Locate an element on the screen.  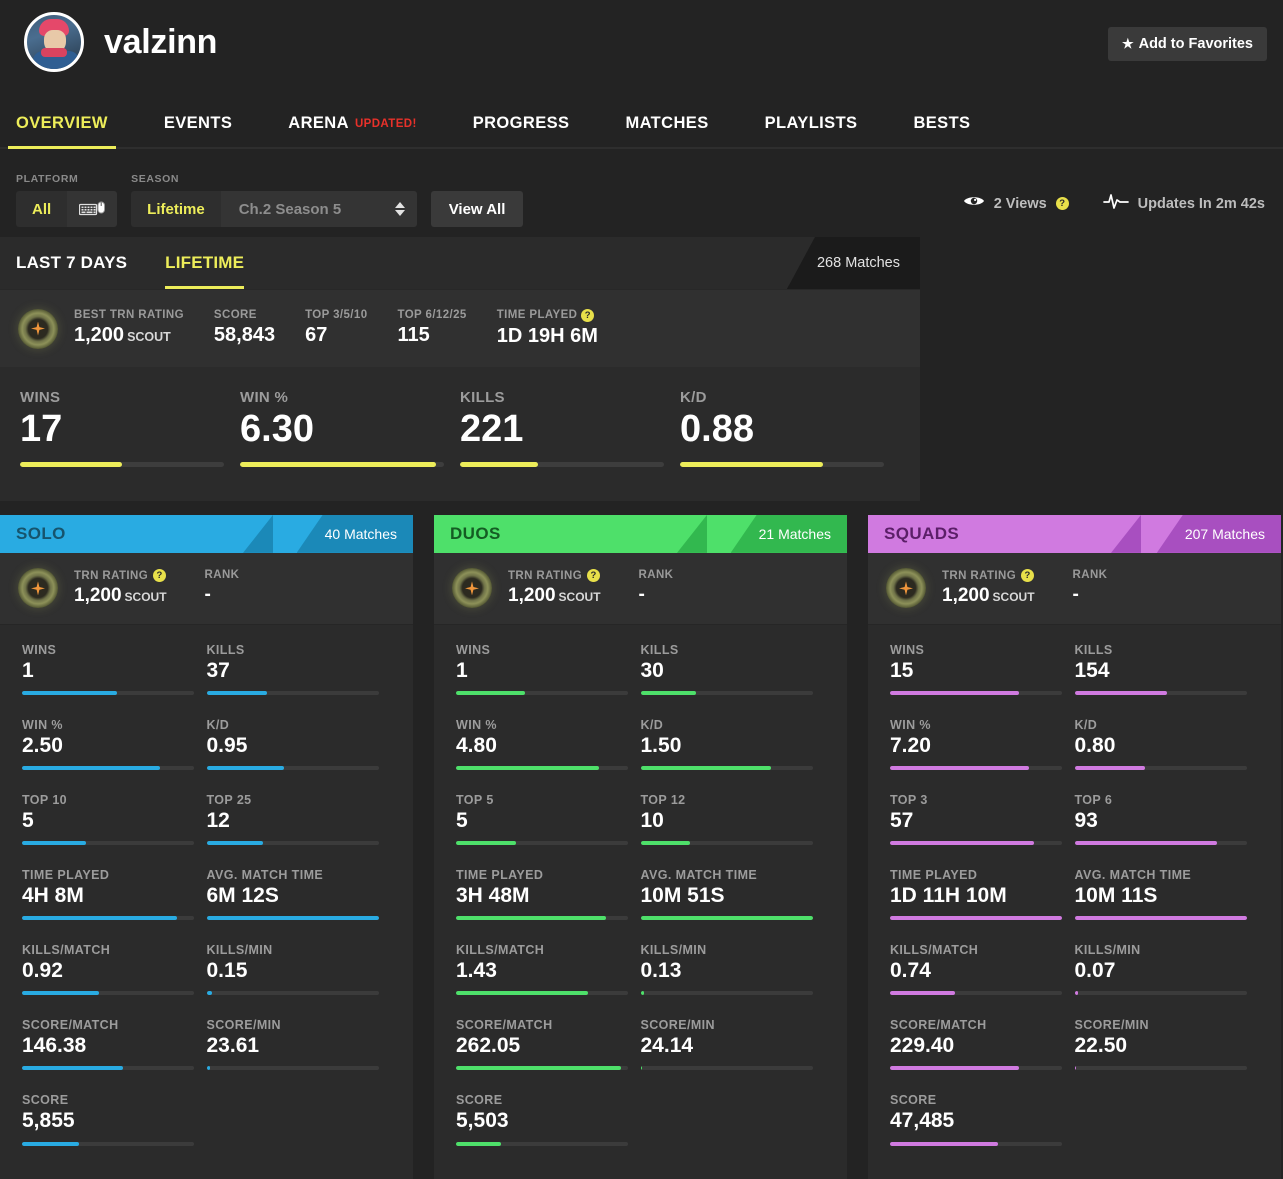
mode-stat-value: 23.61 is located at coordinates (233, 1046).